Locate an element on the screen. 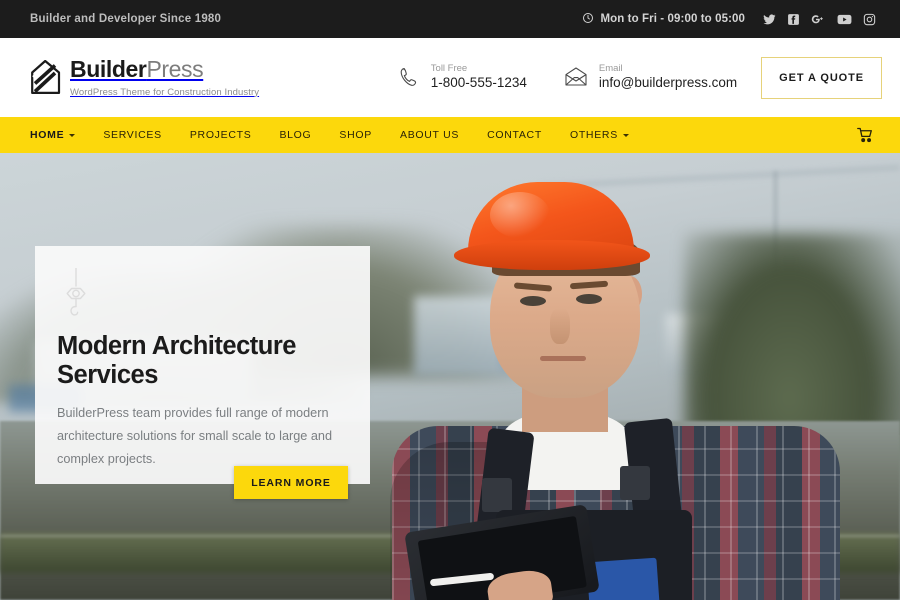 The width and height of the screenshot is (900, 600). nav-item-services: SERVICES is located at coordinates (132, 135).